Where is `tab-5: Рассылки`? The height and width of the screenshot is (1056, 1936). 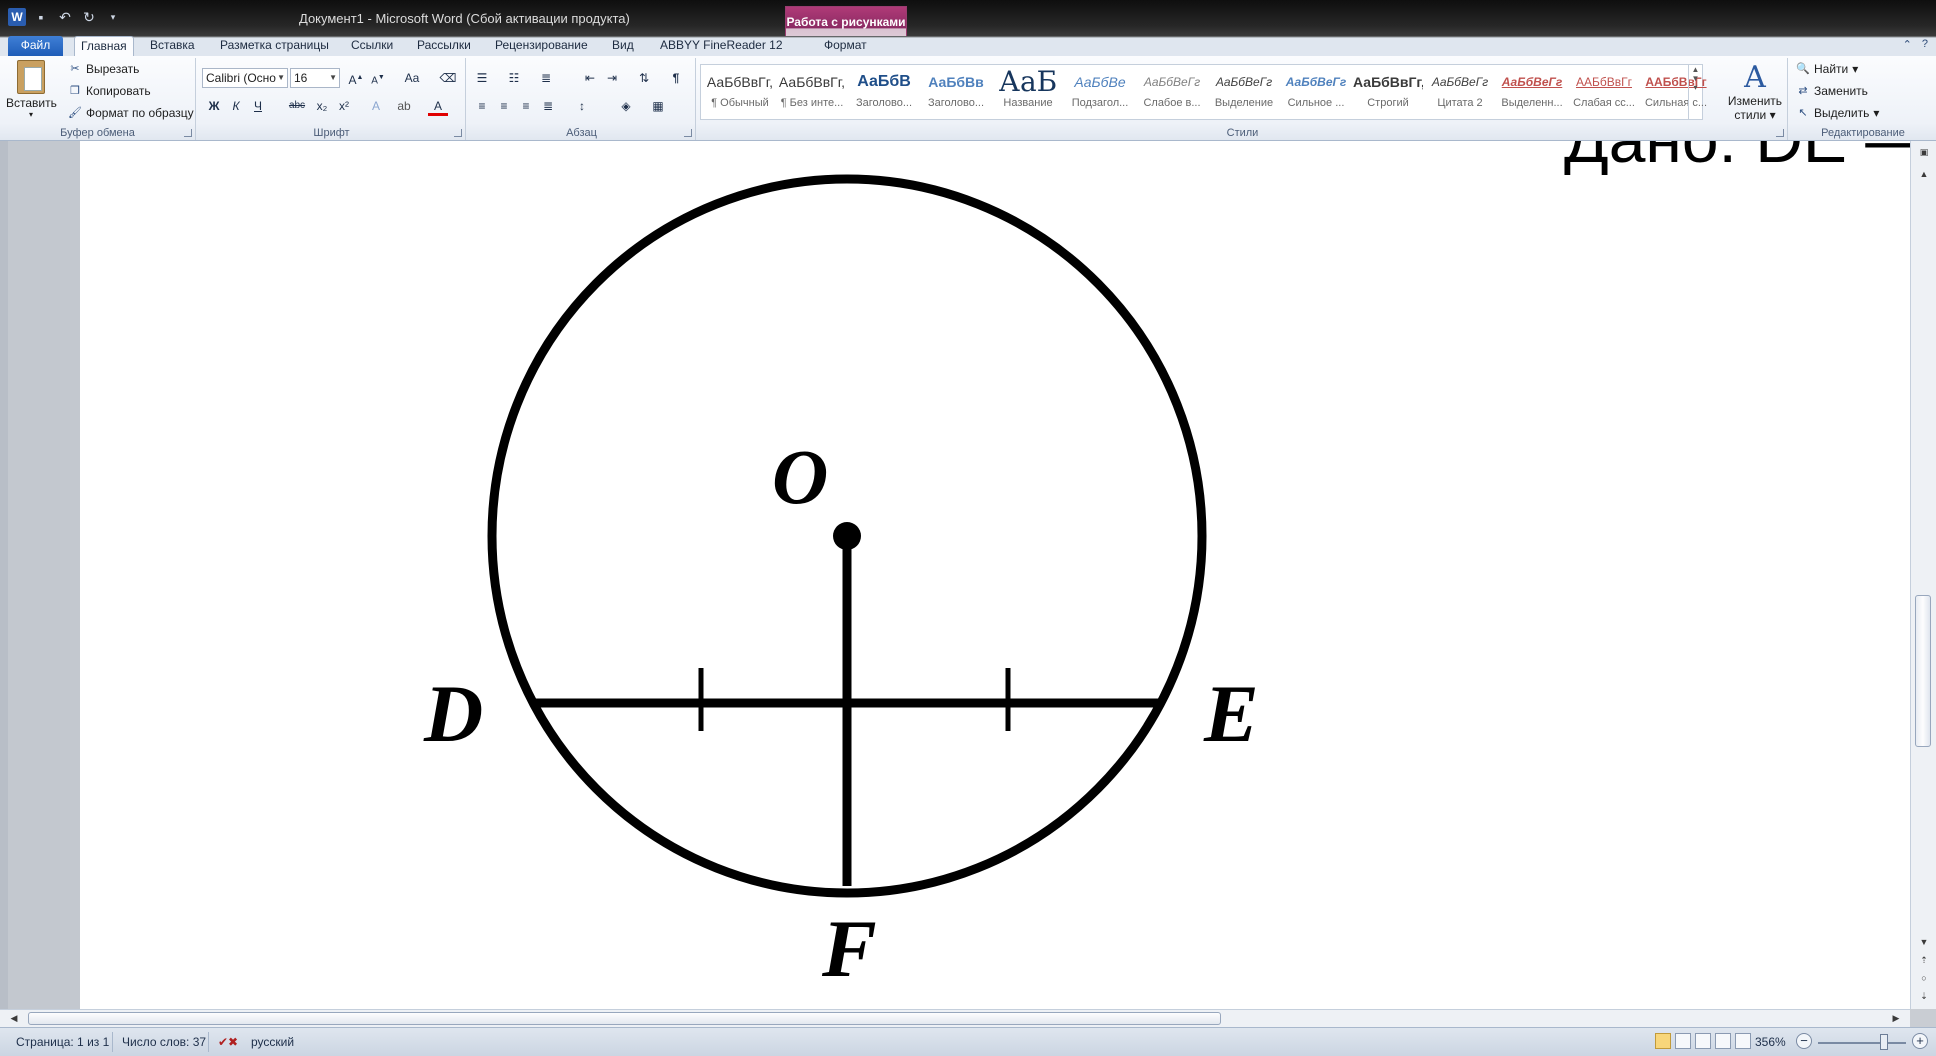 tab-5: Рассылки is located at coordinates (444, 46).